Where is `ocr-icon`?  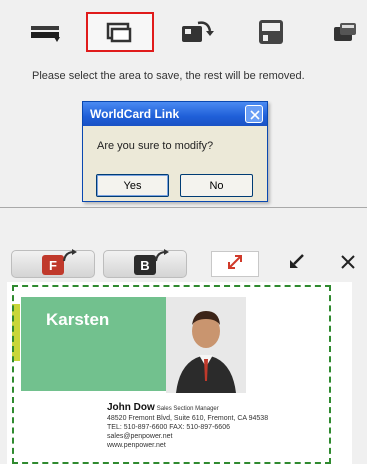 ocr-icon is located at coordinates (271, 32).